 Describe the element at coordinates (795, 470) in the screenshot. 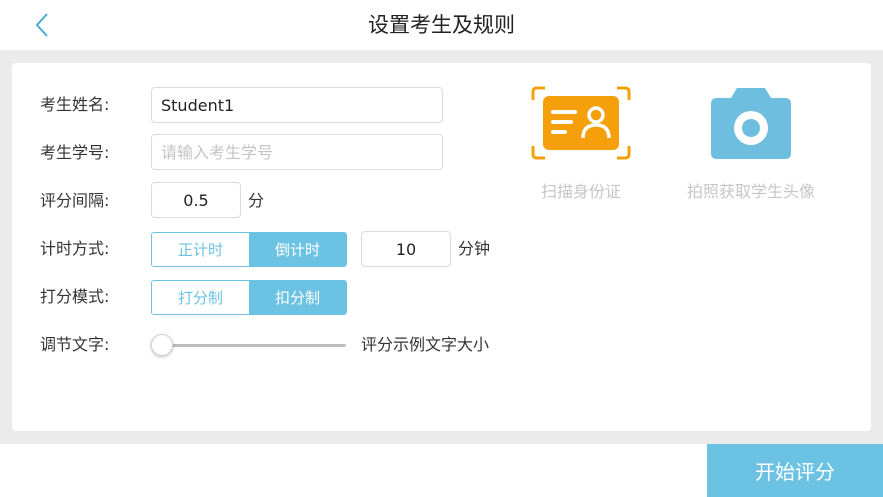

I see `start-scoring-button: 开始评分` at that location.